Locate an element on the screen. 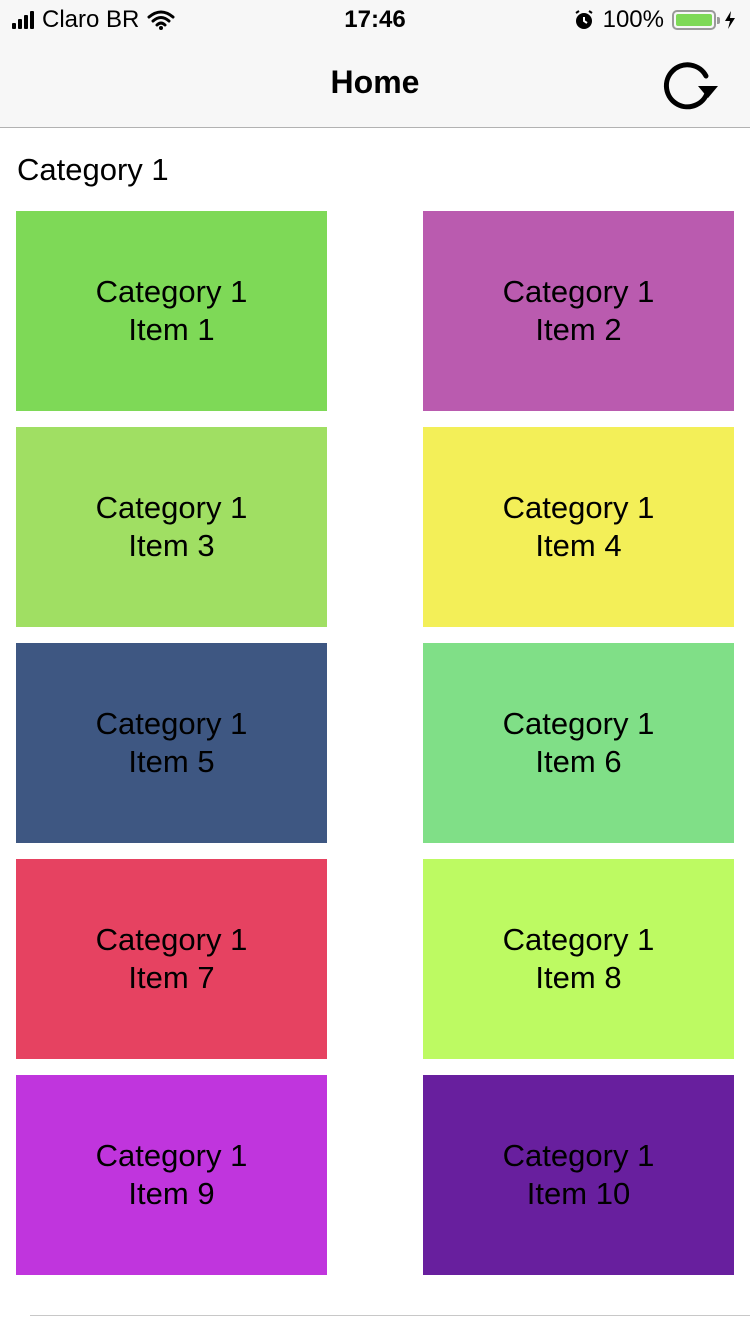 The height and width of the screenshot is (1334, 750). alarm-icon is located at coordinates (584, 19).